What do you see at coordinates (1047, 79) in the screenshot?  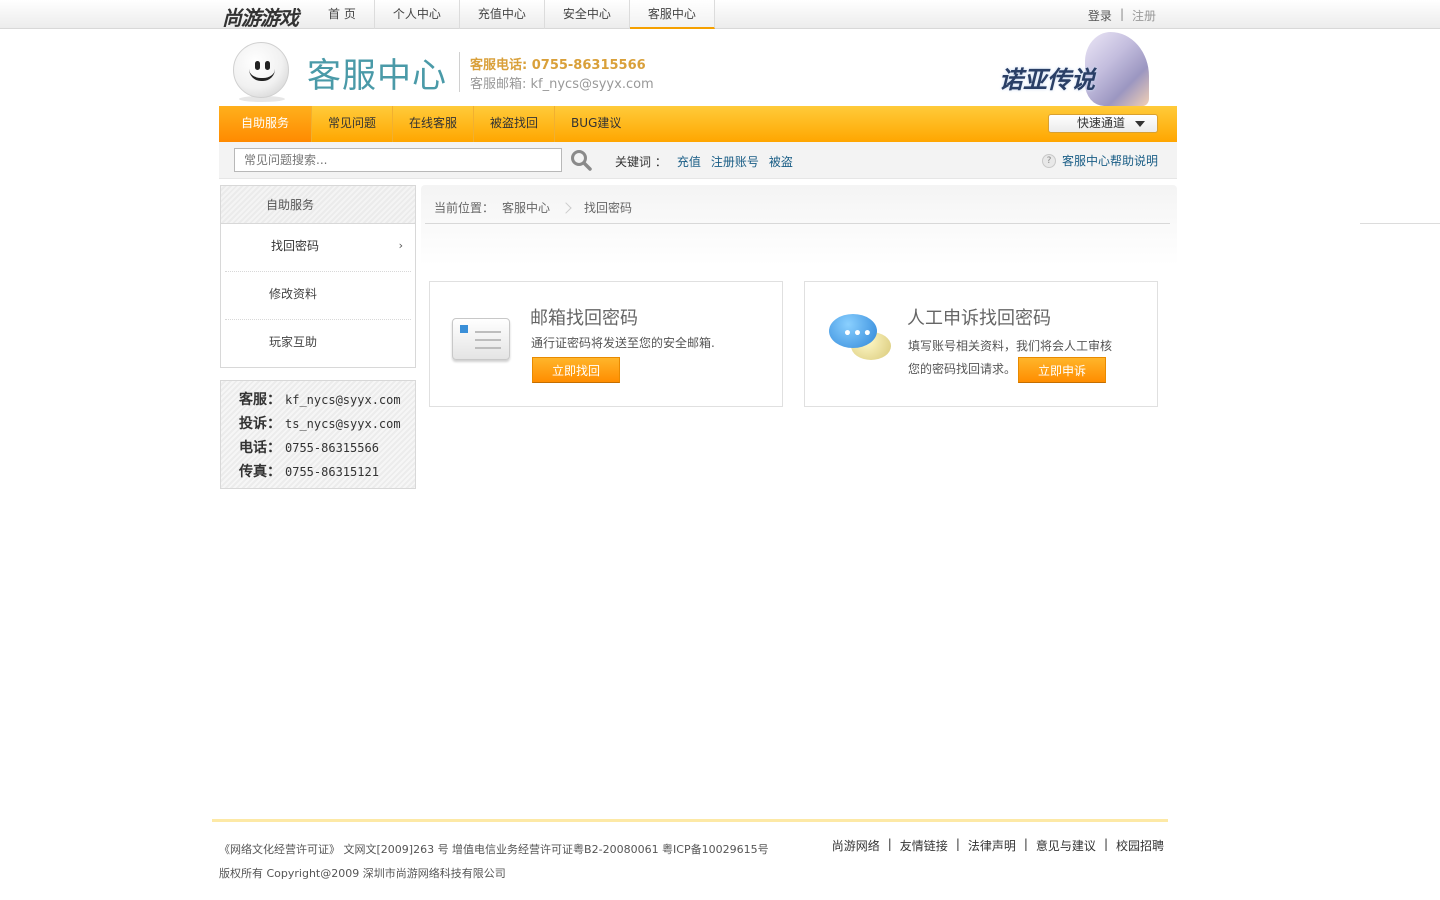 I see `game-logo-text: 诺亚传说` at bounding box center [1047, 79].